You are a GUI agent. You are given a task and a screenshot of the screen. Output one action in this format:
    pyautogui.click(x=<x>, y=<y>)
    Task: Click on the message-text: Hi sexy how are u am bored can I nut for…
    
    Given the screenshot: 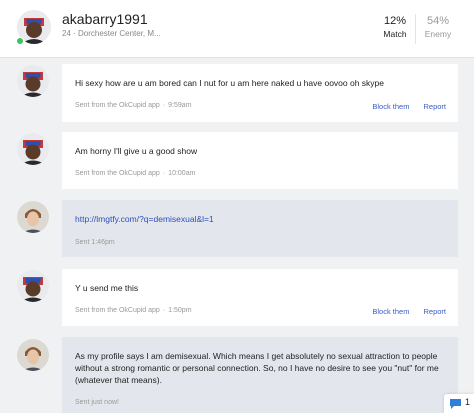 What is the action you would take?
    pyautogui.click(x=230, y=83)
    